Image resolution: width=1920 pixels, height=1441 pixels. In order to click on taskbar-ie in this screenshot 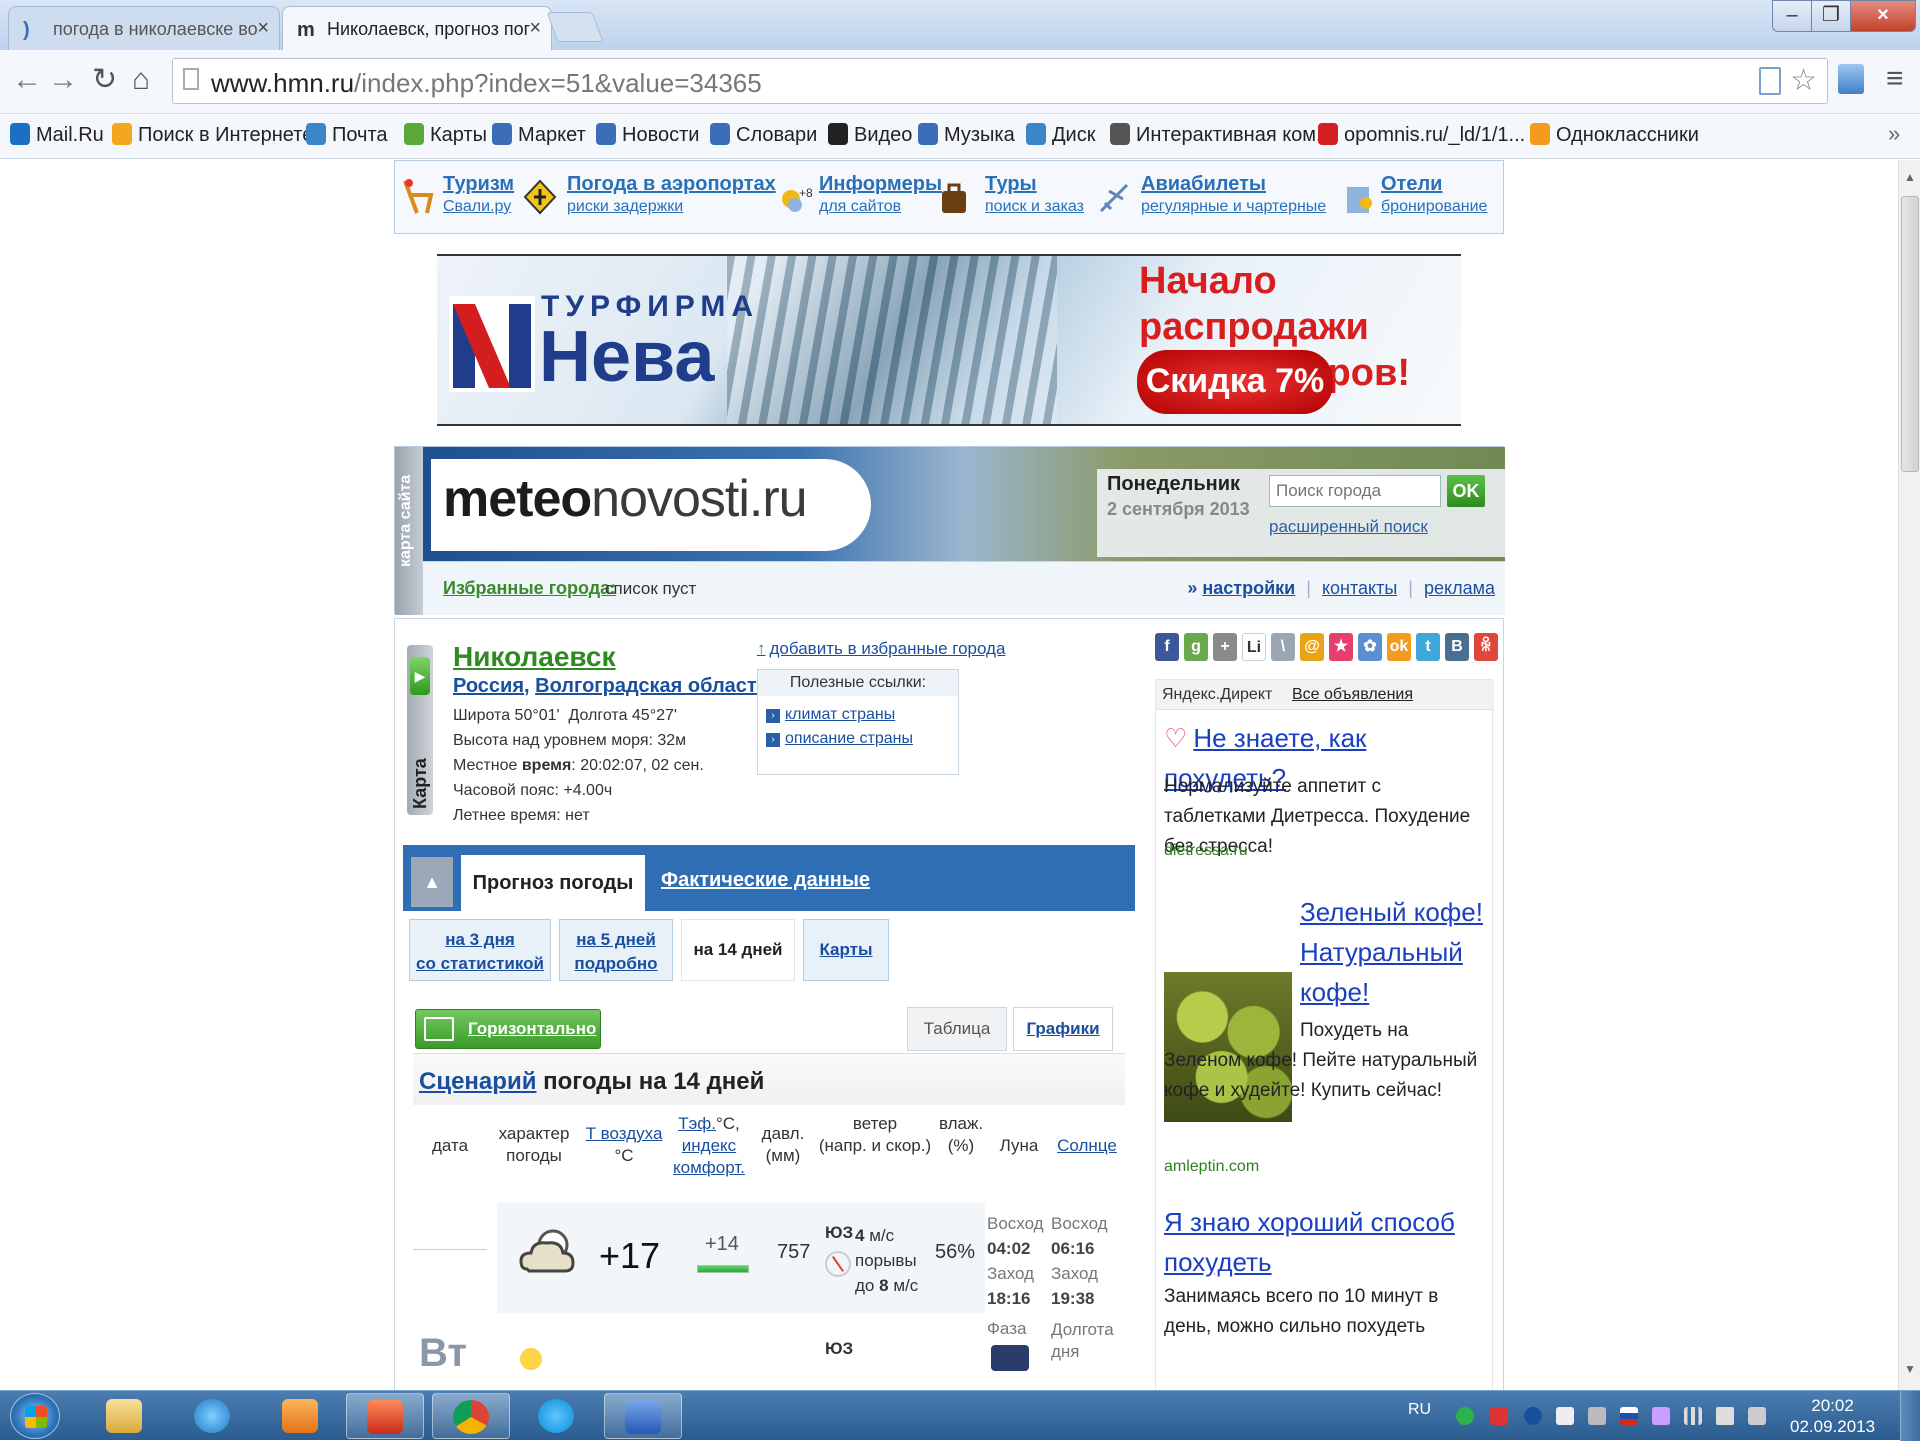, I will do `click(213, 1416)`.